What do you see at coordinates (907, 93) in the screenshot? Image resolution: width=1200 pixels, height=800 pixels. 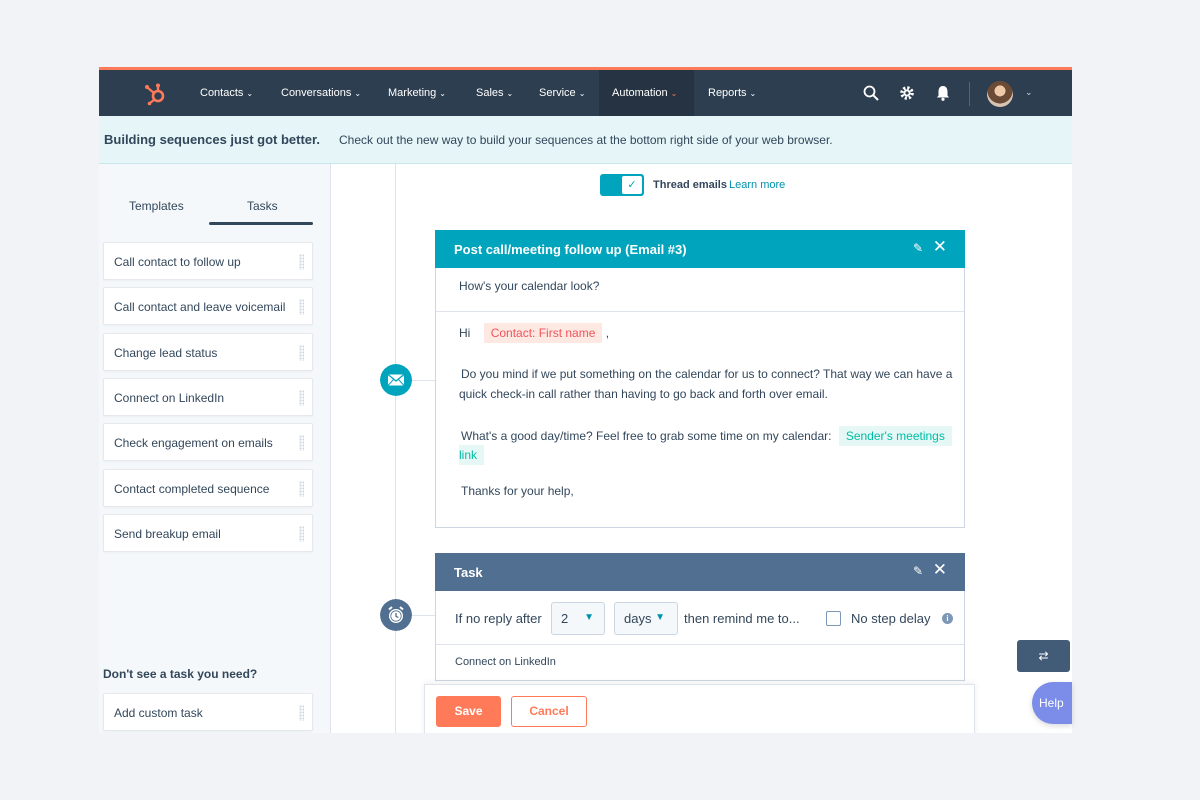 I see `gear-icon` at bounding box center [907, 93].